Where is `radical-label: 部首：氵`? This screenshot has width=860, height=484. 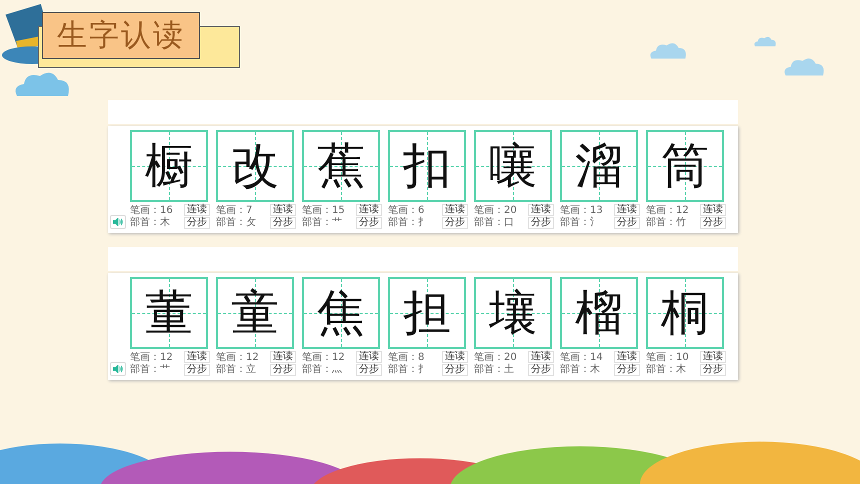 radical-label: 部首：氵 is located at coordinates (580, 222).